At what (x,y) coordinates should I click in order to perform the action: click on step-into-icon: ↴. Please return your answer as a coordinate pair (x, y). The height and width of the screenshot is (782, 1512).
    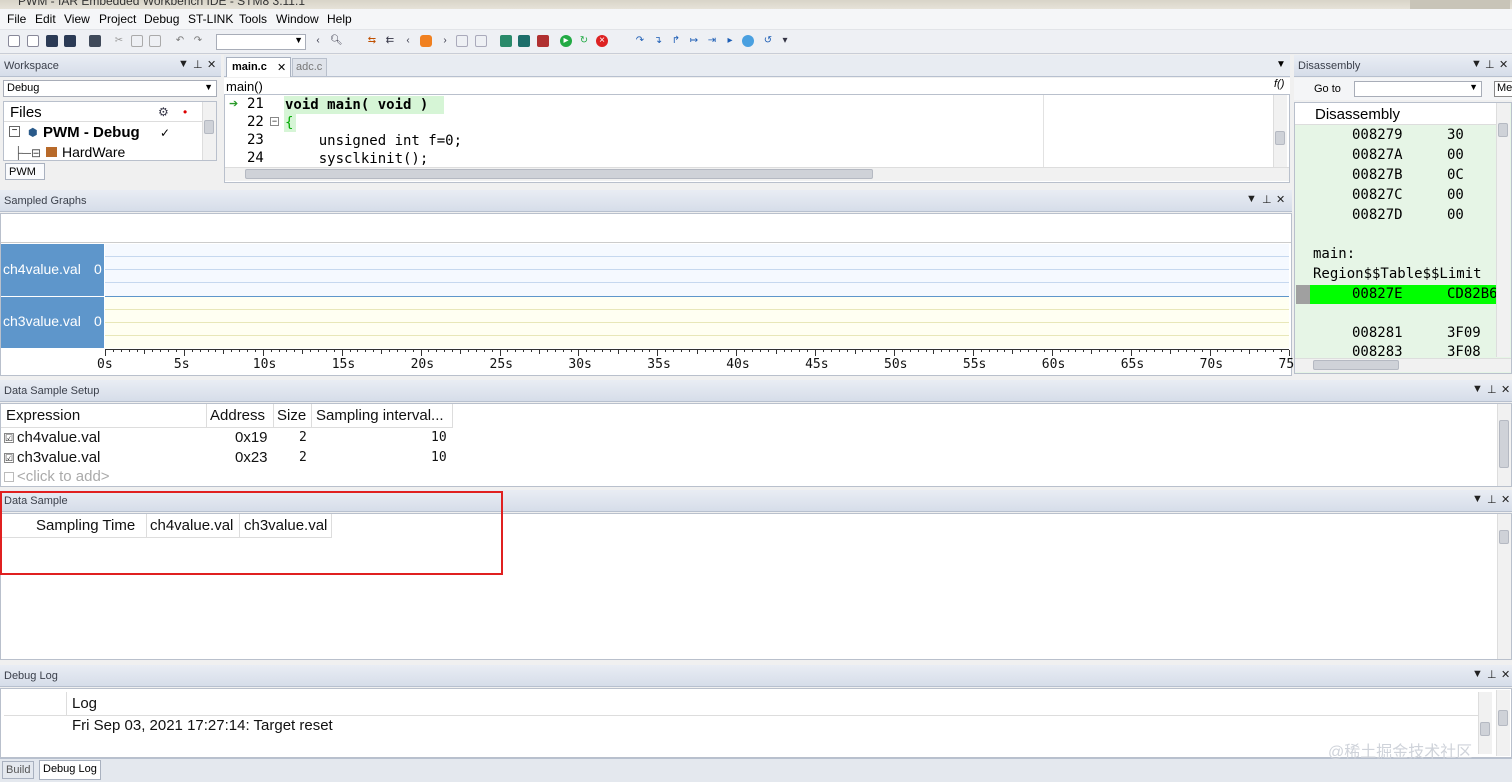
    Looking at the image, I should click on (658, 41).